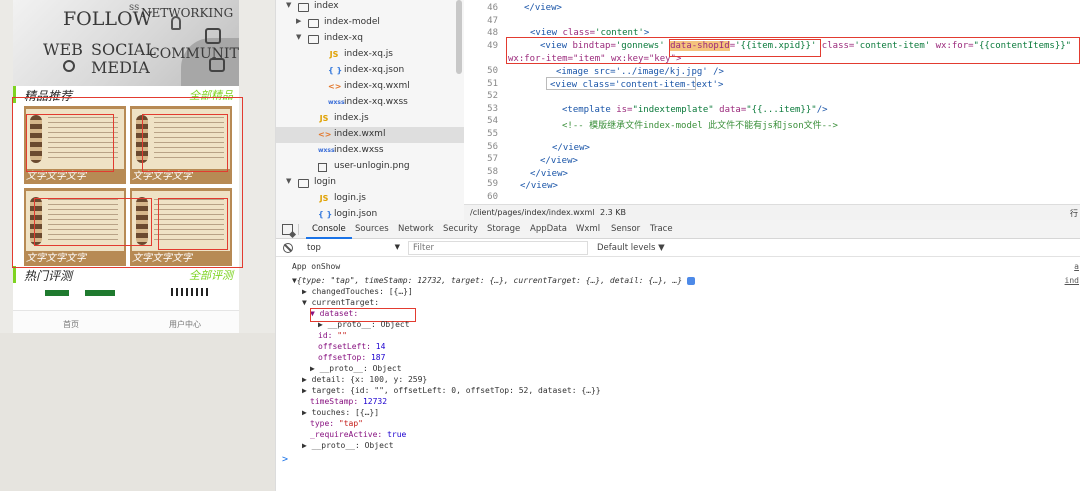  I want to click on tree-item: JS login.js, so click(370, 199).